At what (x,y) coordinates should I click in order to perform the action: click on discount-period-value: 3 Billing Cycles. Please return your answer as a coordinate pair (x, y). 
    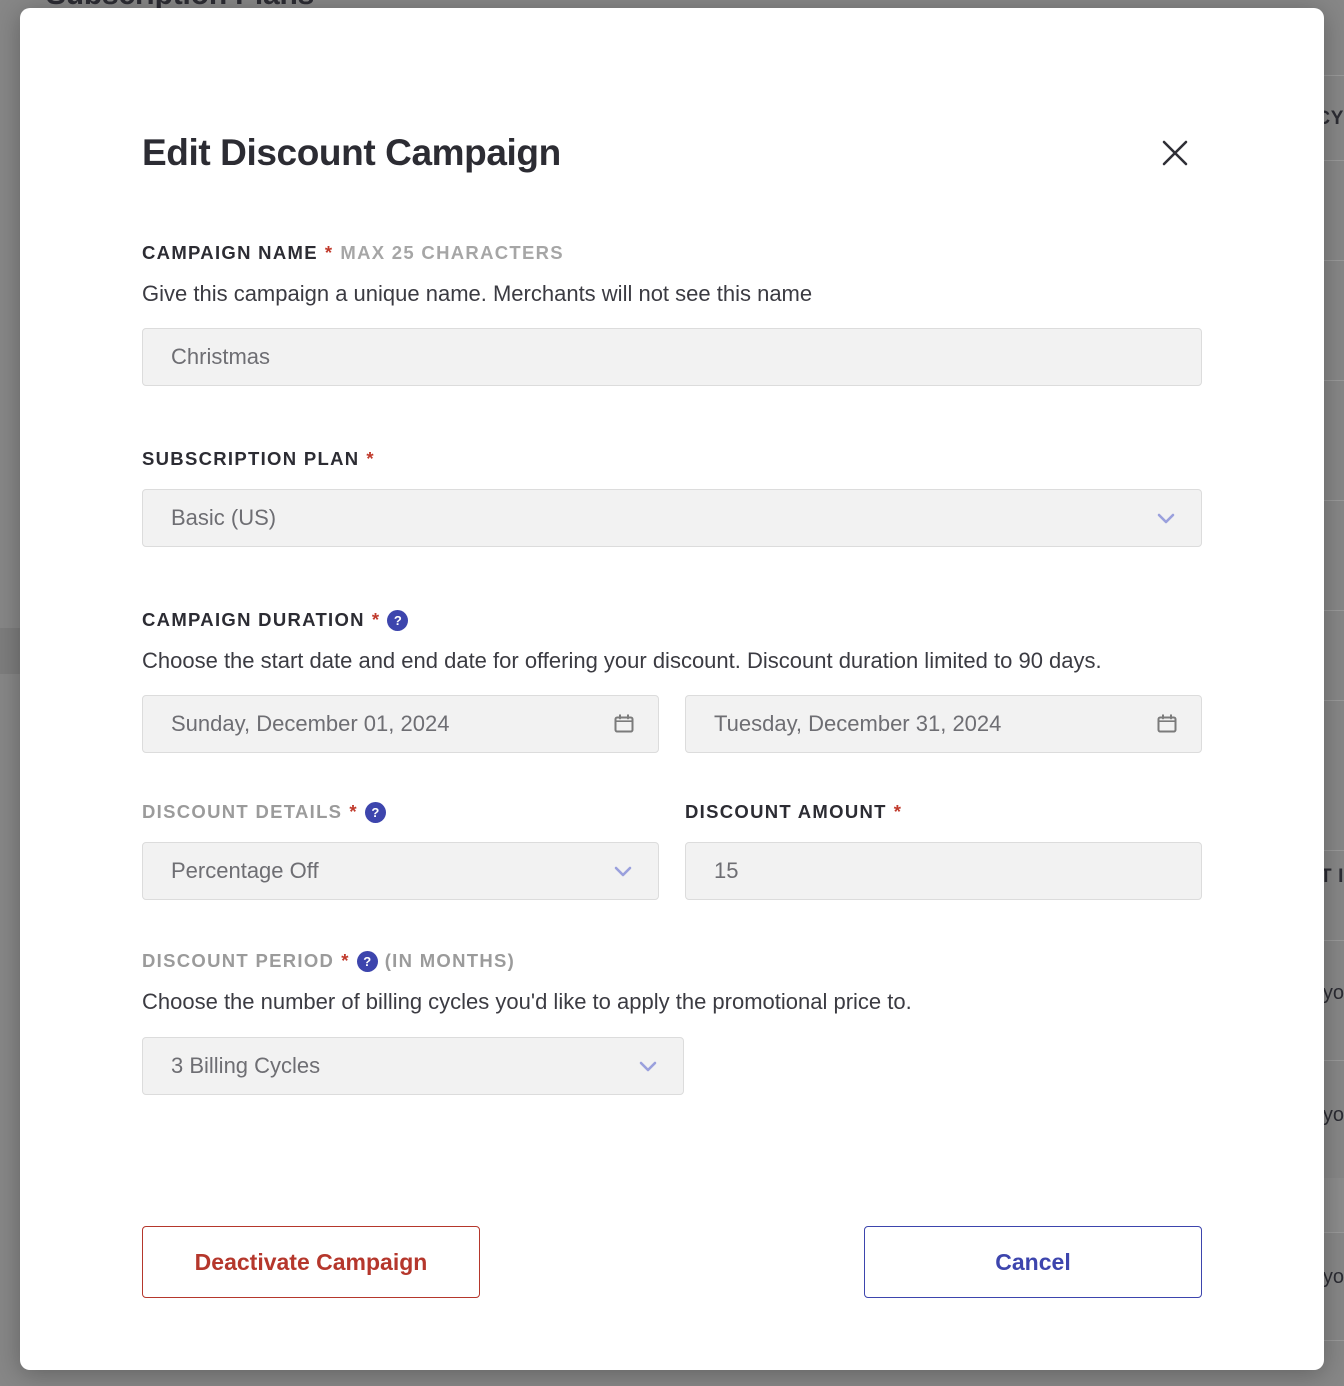
    Looking at the image, I should click on (246, 1065).